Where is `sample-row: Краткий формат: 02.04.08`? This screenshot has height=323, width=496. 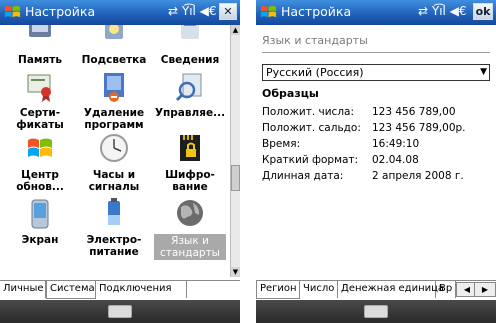
sample-row: Краткий формат: 02.04.08 is located at coordinates (340, 160).